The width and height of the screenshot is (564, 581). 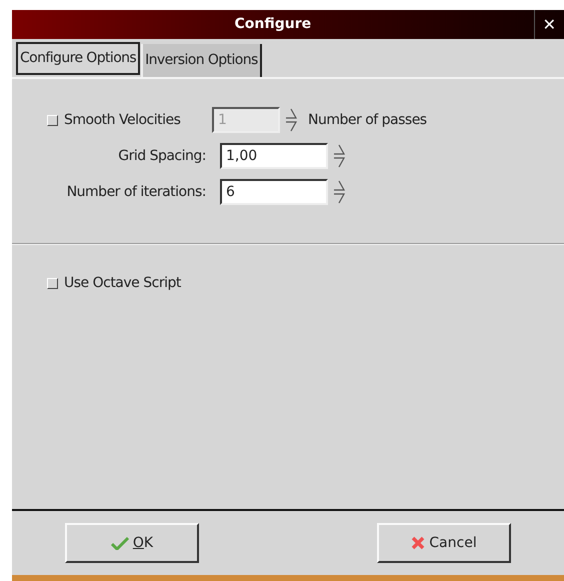 What do you see at coordinates (272, 24) in the screenshot?
I see `window-title: Configure` at bounding box center [272, 24].